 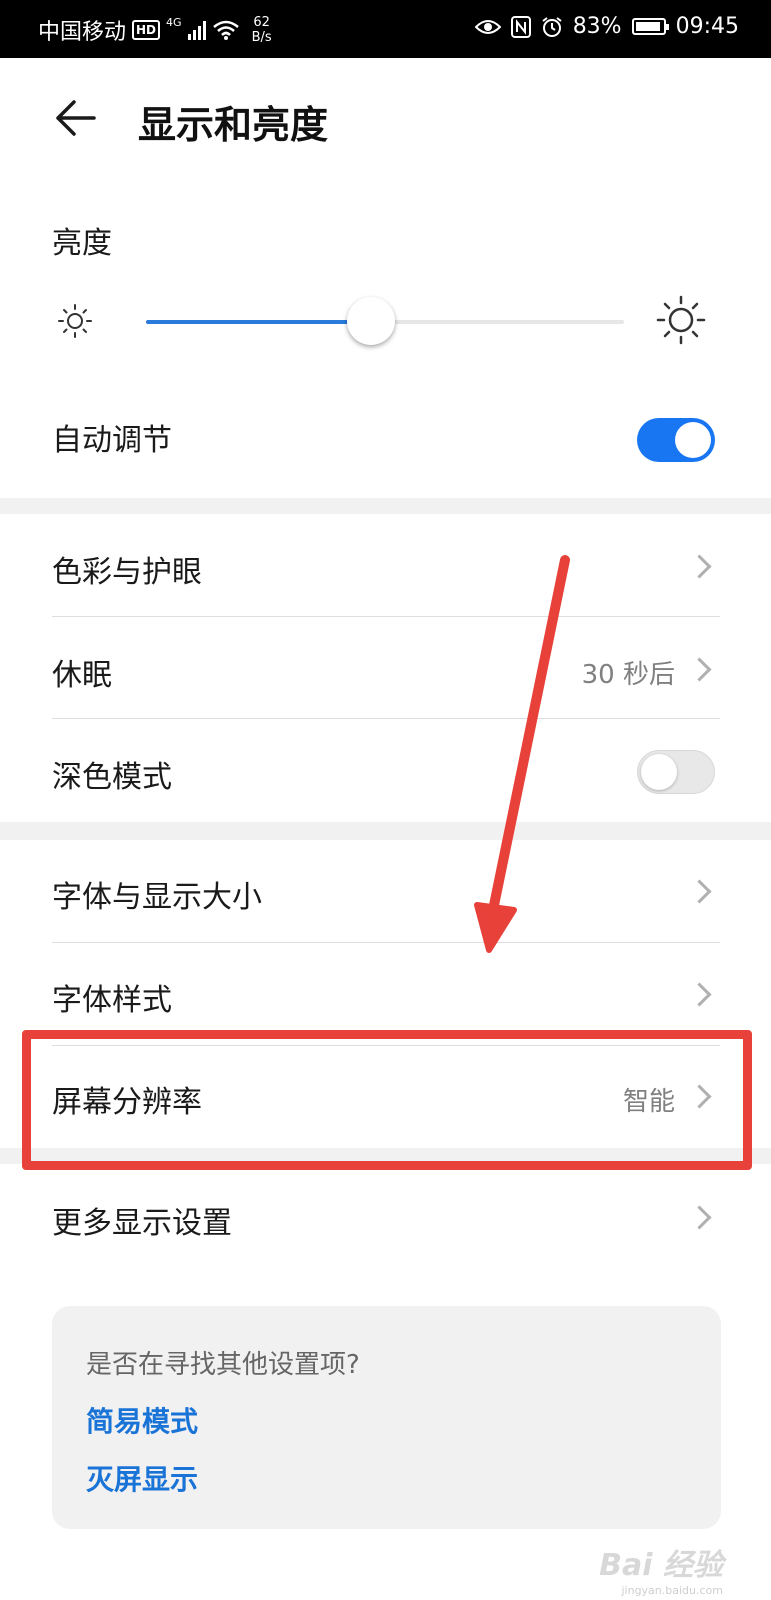 What do you see at coordinates (261, 22) in the screenshot?
I see `net-speed-value: 62` at bounding box center [261, 22].